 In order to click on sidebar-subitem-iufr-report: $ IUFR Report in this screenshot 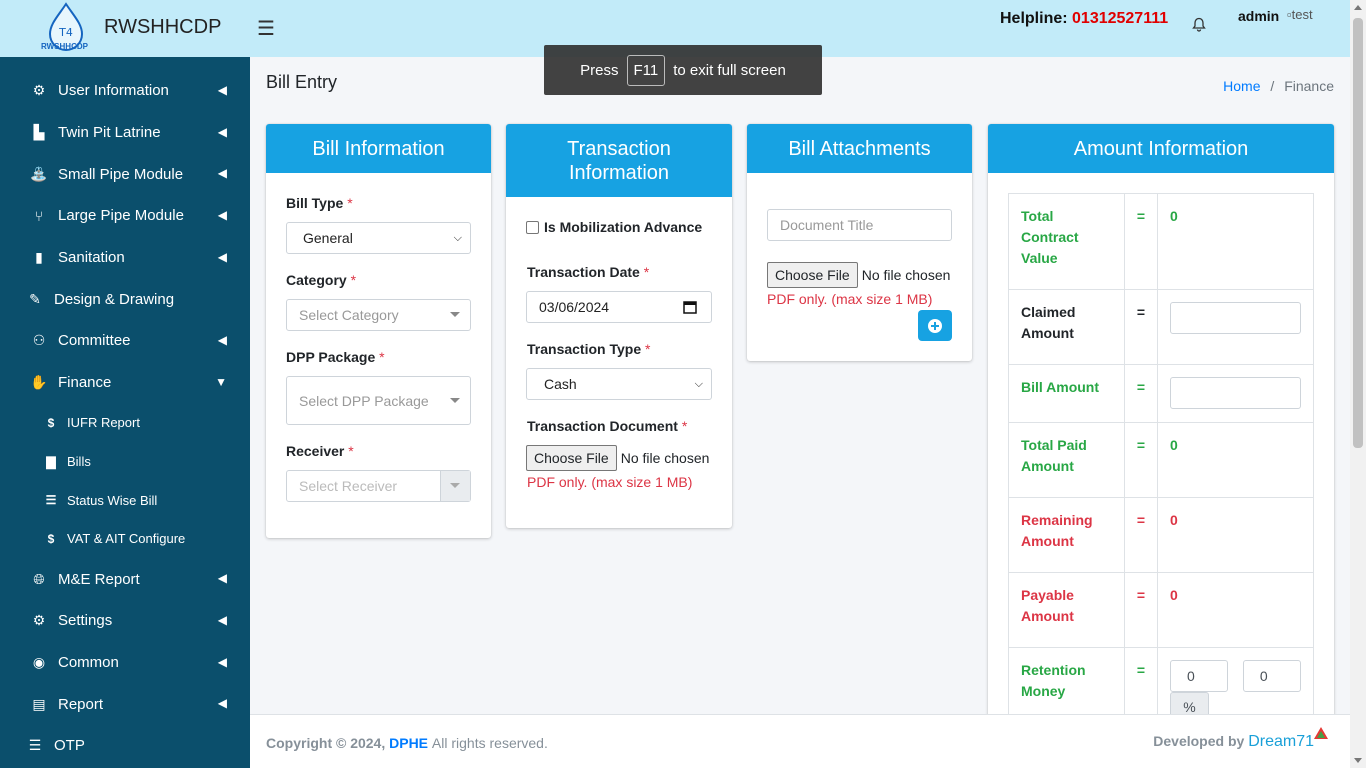, I will do `click(125, 423)`.